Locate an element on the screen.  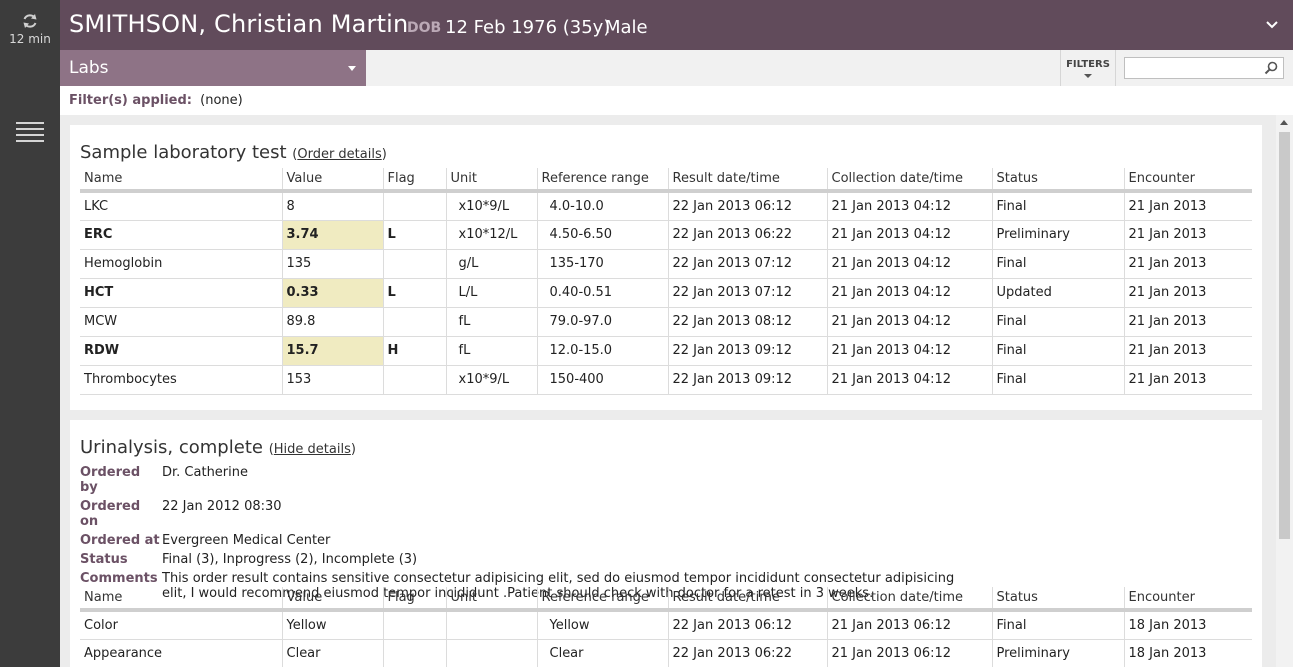
cell-range: 150-400 is located at coordinates (602, 380).